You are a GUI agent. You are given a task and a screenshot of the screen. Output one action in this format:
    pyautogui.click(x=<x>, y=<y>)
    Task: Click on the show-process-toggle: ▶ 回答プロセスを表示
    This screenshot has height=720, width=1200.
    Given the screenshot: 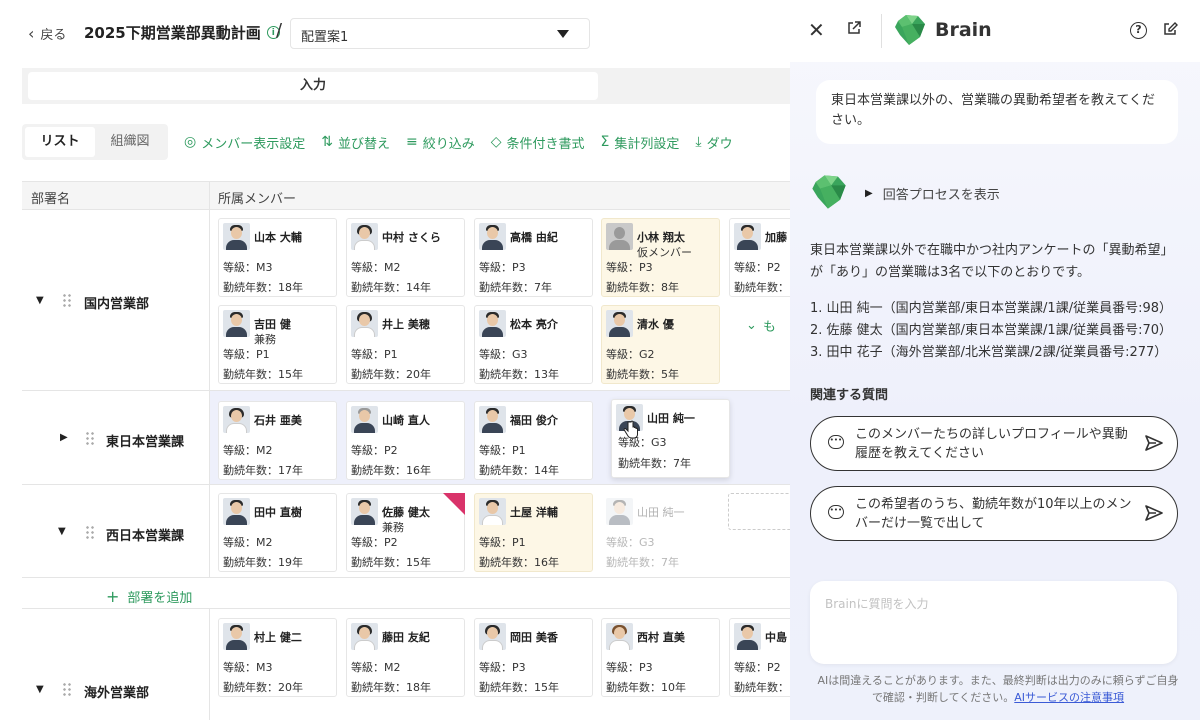 What is the action you would take?
    pyautogui.click(x=932, y=193)
    